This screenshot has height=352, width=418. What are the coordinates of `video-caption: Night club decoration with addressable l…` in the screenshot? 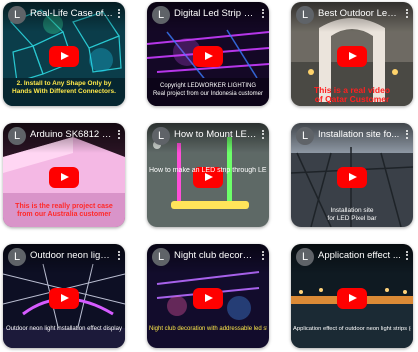 It's located at (208, 329).